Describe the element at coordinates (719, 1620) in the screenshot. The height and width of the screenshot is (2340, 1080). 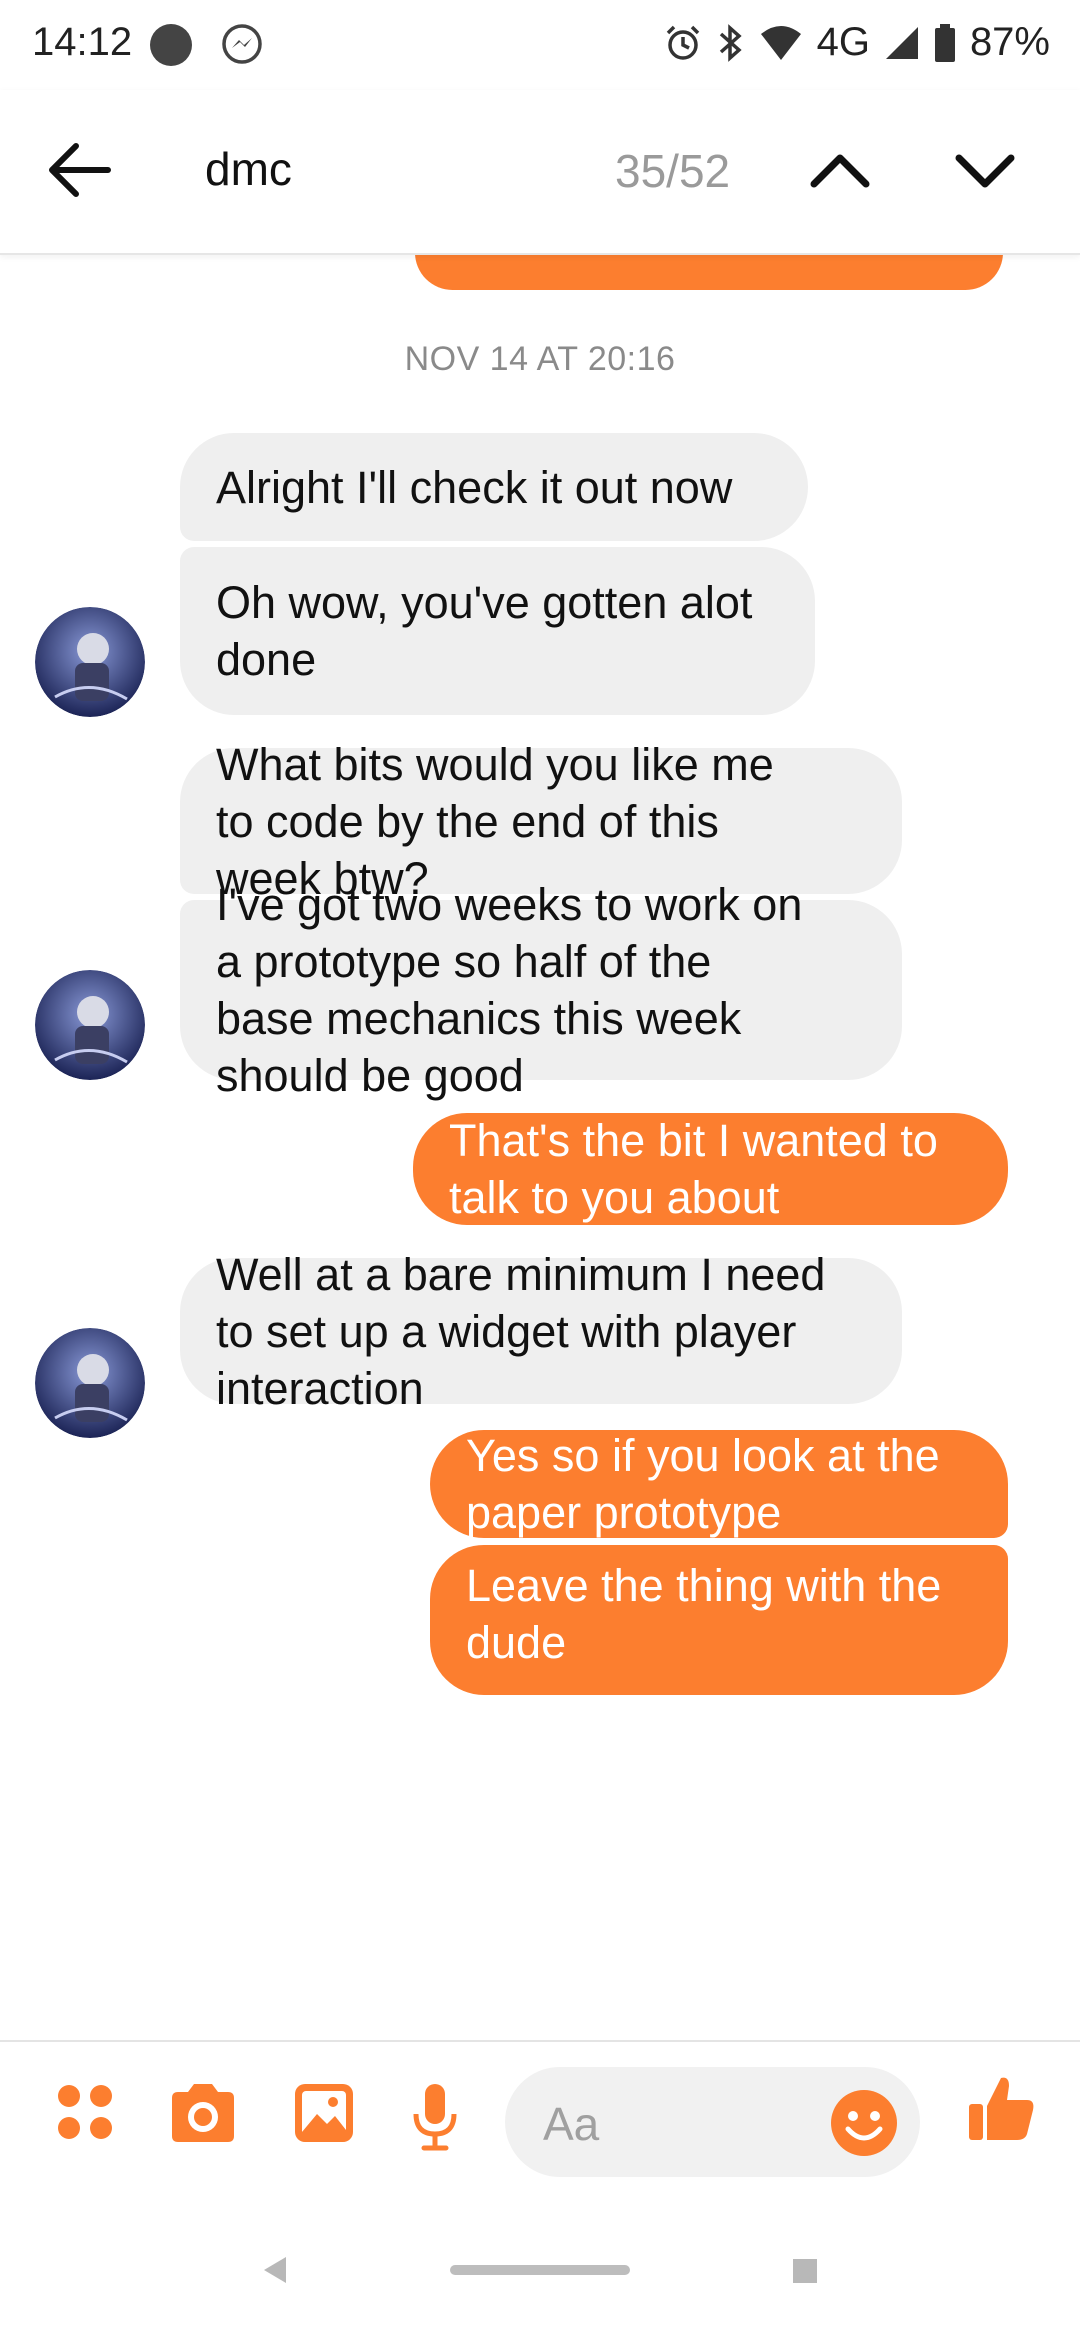
I see `message-bubble-outgoing: Leave the thing with the dude` at that location.